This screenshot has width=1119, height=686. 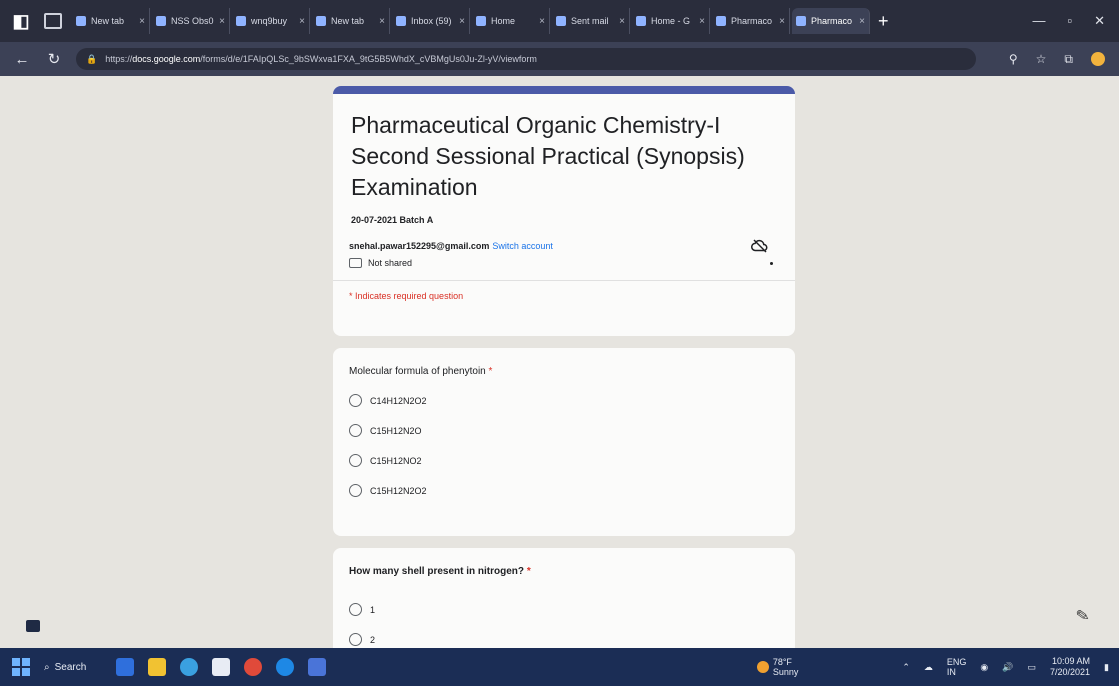 I want to click on clock: 10:09 AM 7/20/2021, so click(x=1070, y=667).